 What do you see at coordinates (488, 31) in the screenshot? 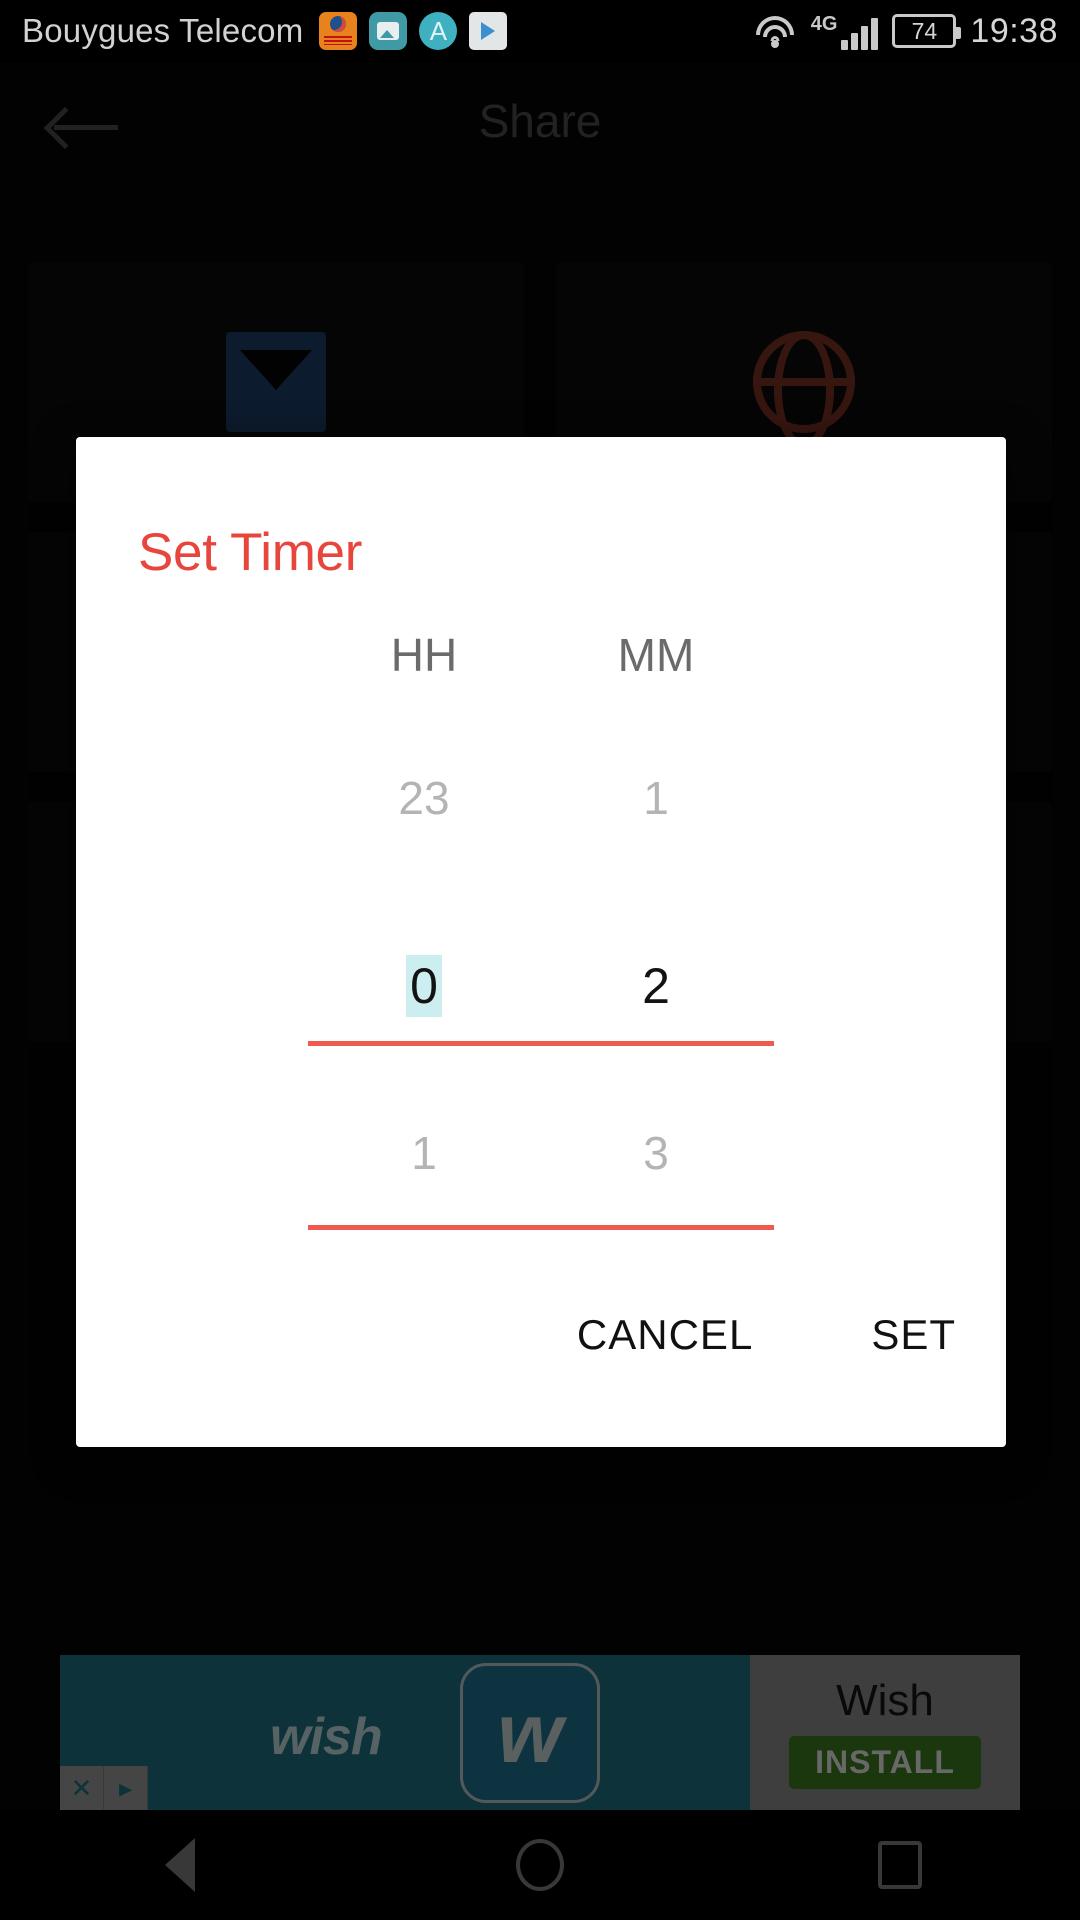
I see `play-store-icon` at bounding box center [488, 31].